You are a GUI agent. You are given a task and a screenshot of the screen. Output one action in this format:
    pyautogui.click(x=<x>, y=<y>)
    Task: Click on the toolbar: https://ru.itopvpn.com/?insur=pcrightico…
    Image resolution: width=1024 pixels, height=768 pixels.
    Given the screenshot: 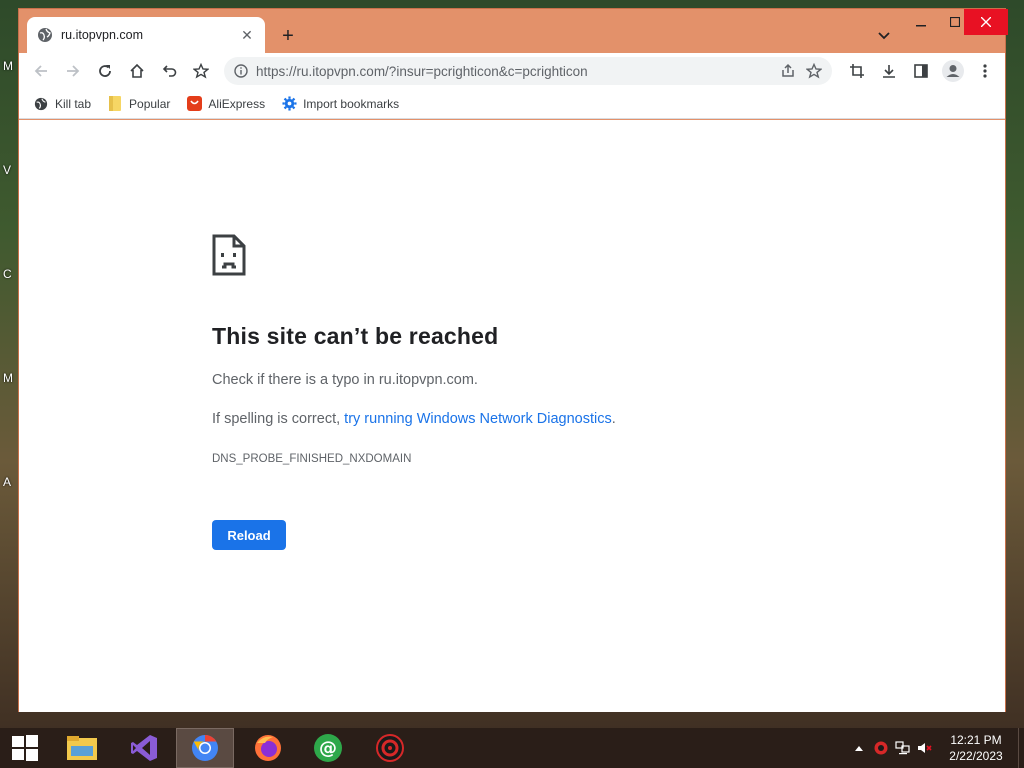 What is the action you would take?
    pyautogui.click(x=512, y=71)
    